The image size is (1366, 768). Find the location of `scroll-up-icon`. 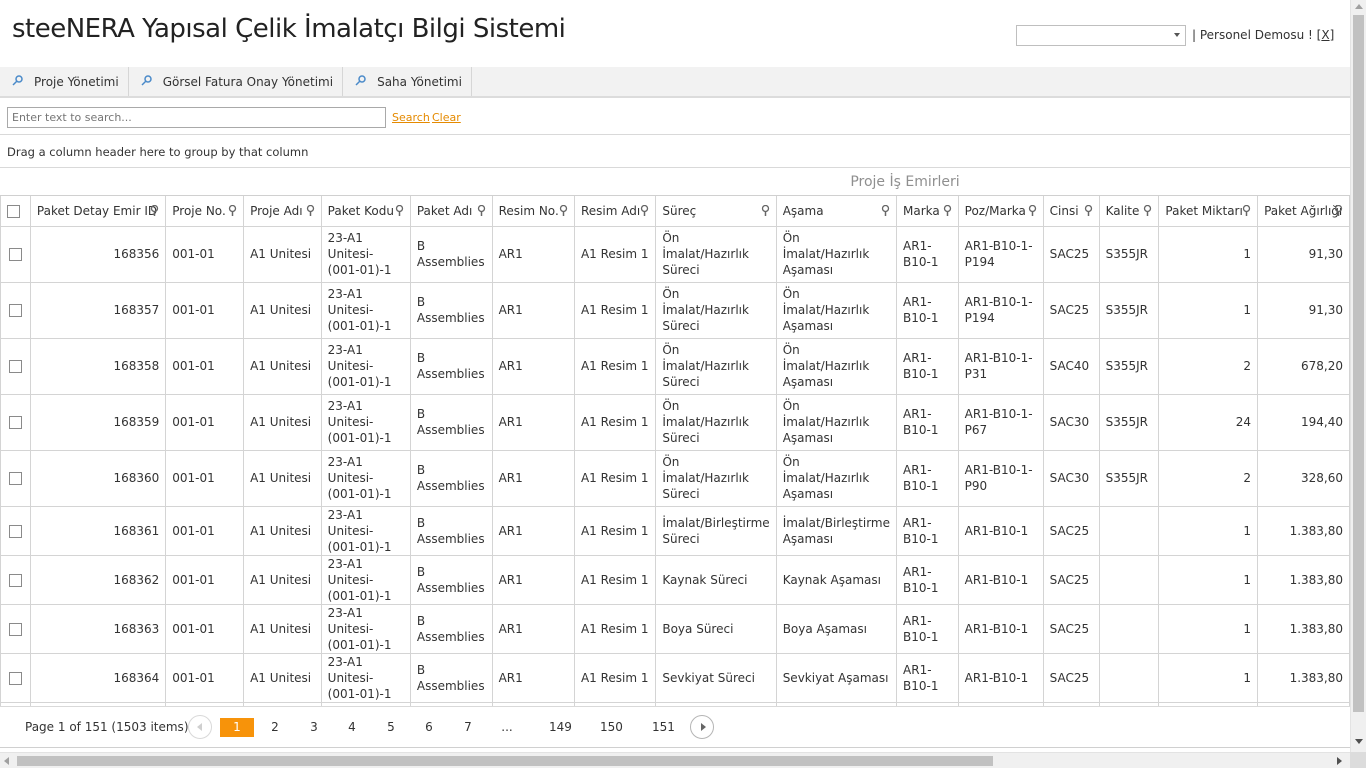

scroll-up-icon is located at coordinates (1359, 6).